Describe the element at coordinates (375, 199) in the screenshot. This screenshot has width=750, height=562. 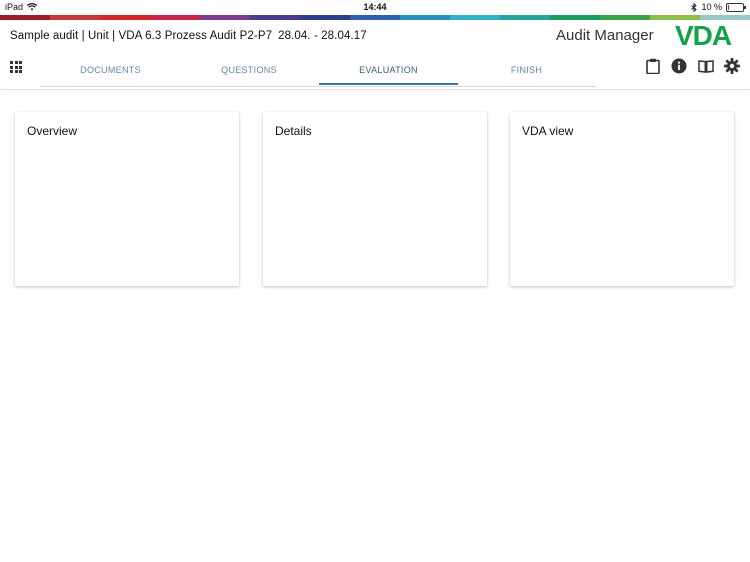
I see `card-details: Details` at that location.